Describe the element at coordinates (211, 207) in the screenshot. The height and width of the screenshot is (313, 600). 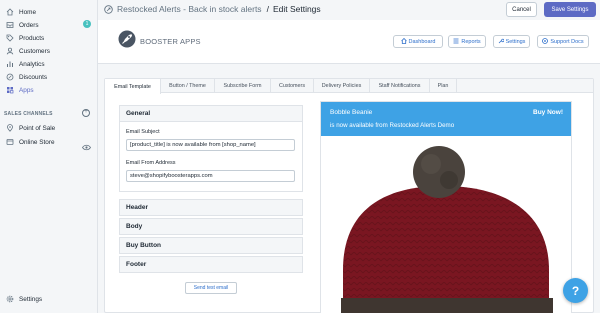
I see `header-section: Header` at that location.